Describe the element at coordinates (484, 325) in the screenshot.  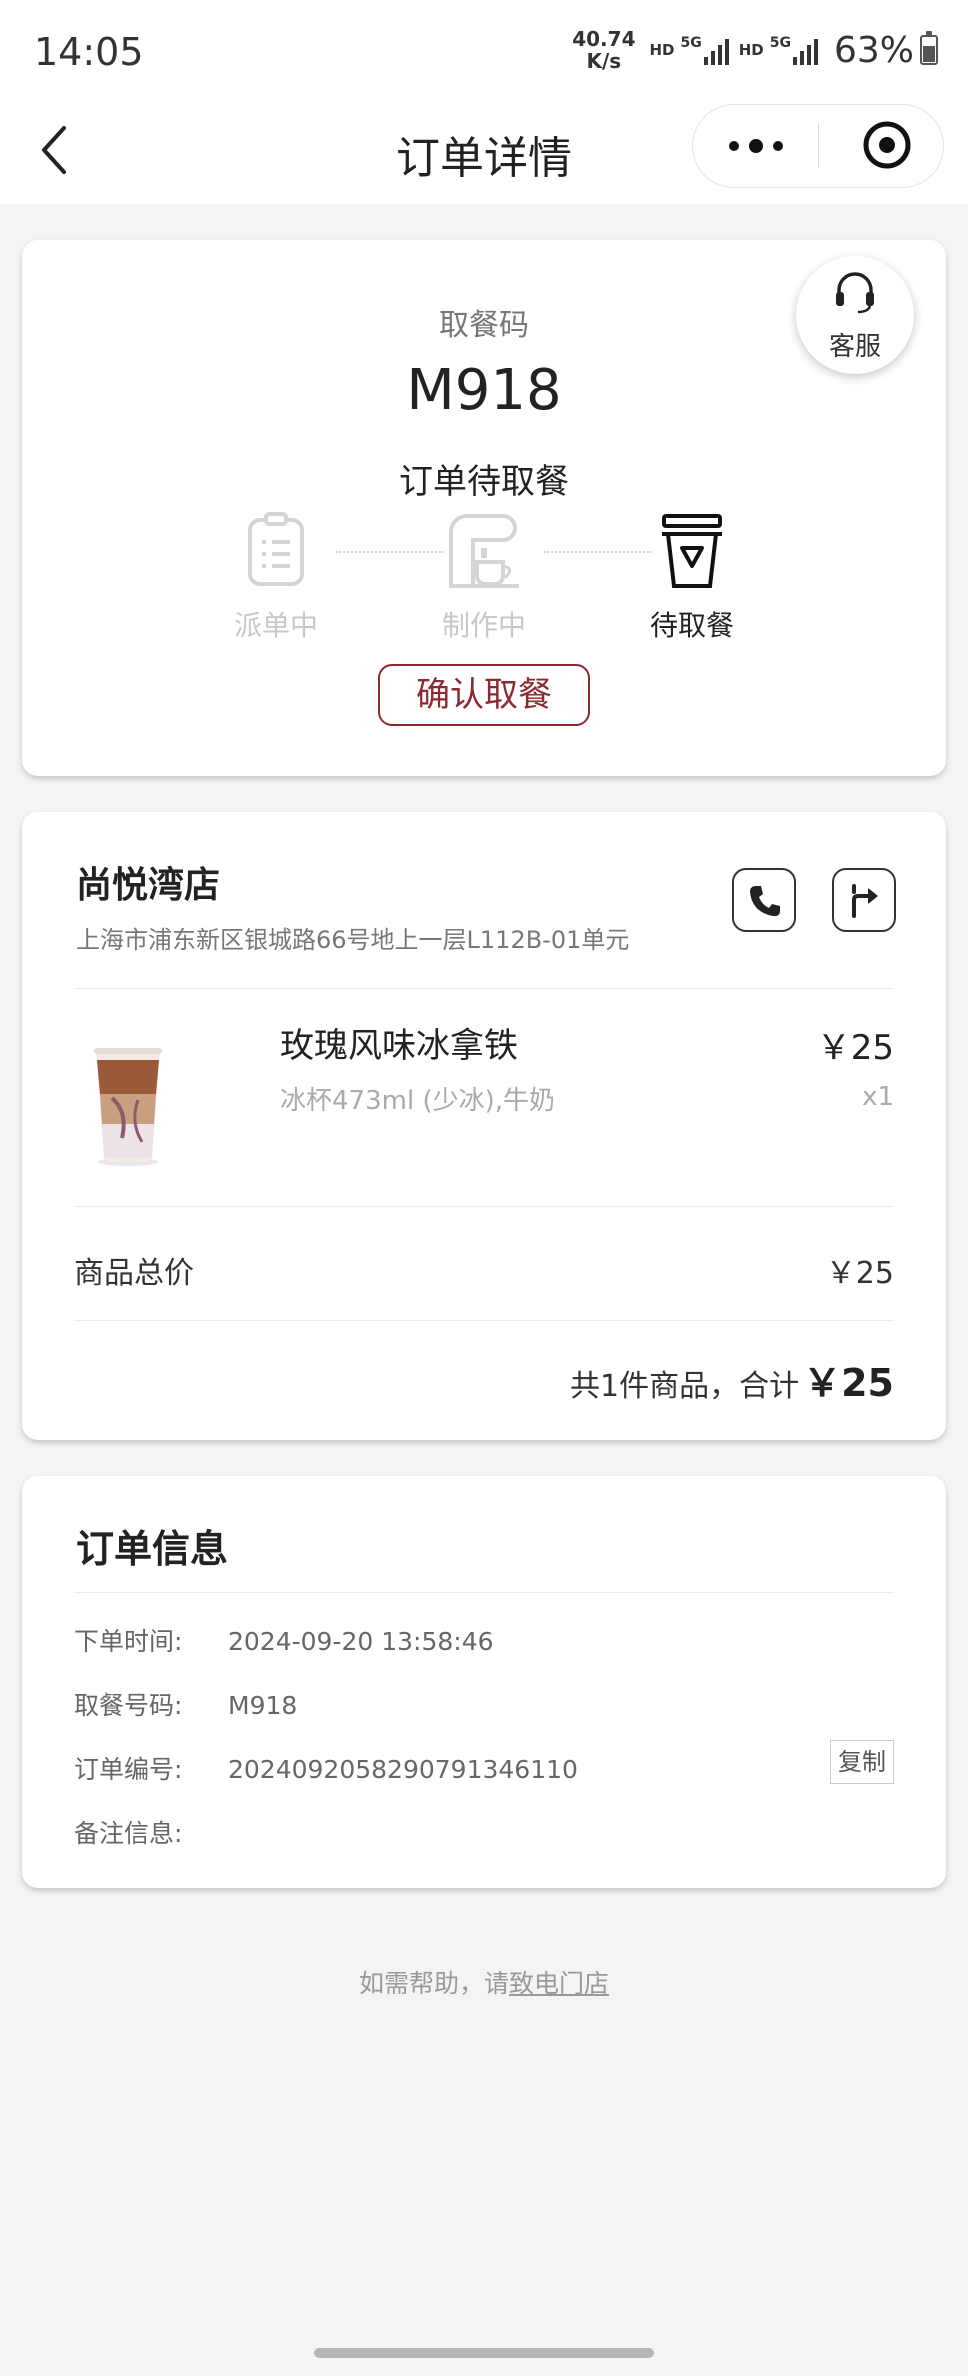
I see `pickup-code-label: 取餐码` at that location.